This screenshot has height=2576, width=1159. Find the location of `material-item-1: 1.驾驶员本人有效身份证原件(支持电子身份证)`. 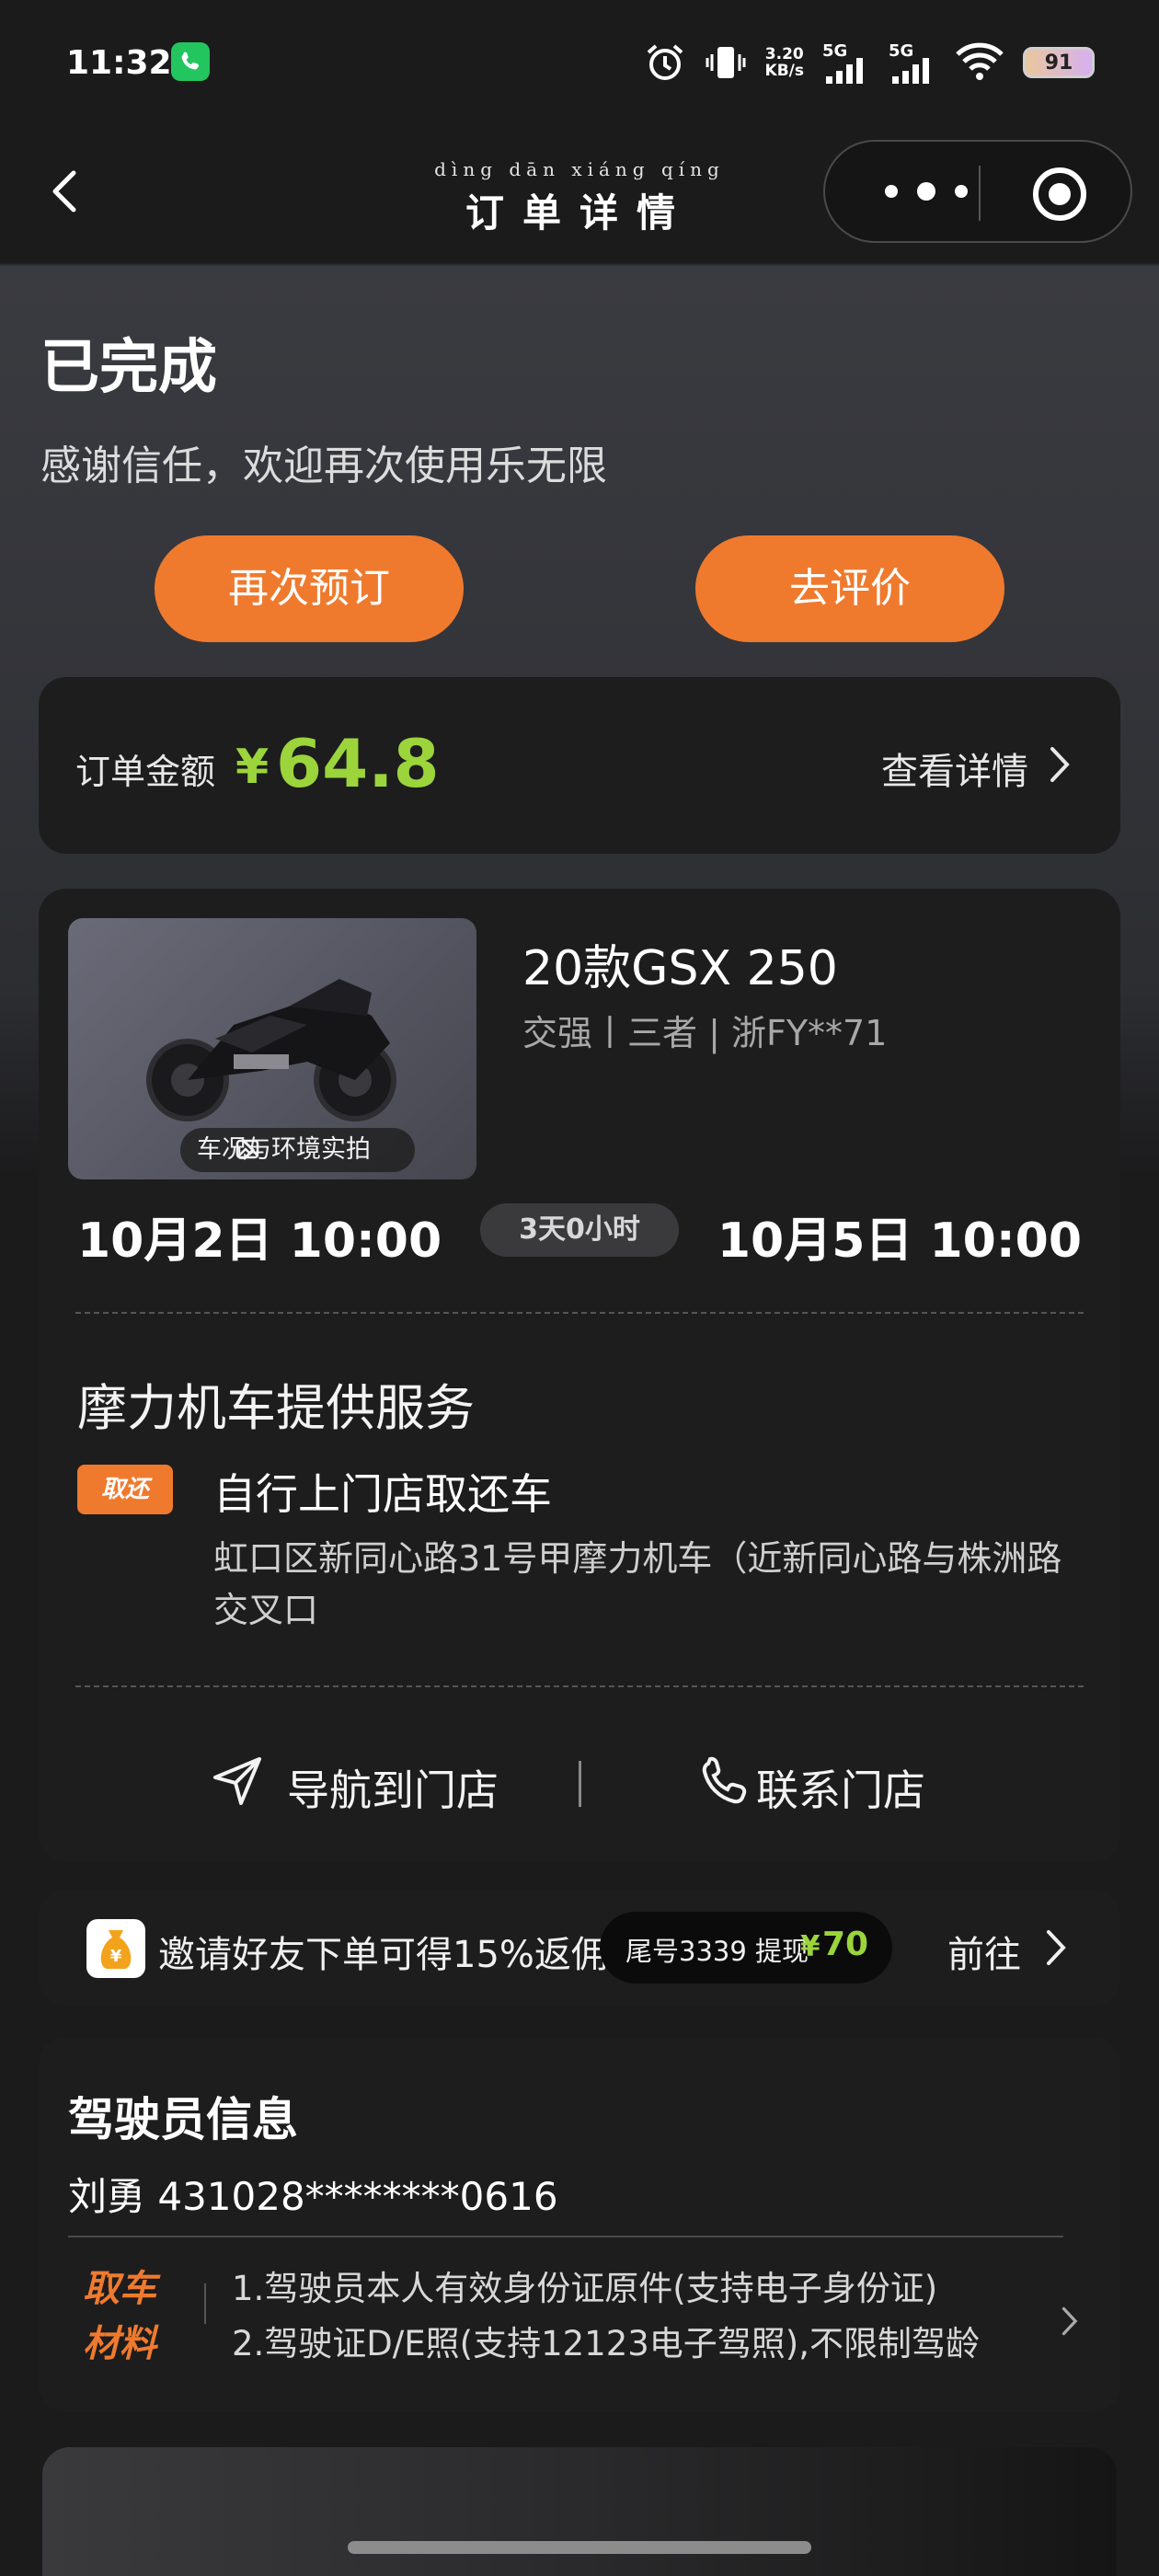

material-item-1: 1.驾驶员本人有效身份证原件(支持电子身份证) is located at coordinates (585, 2288).